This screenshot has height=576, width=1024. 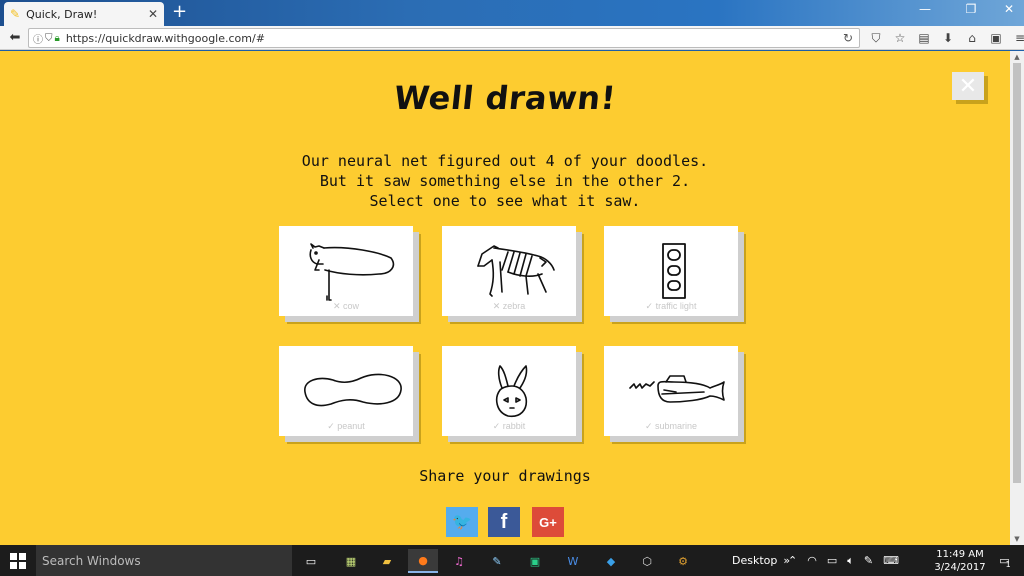 What do you see at coordinates (346, 271) in the screenshot?
I see `doodle-card-cow: ✕ cow` at bounding box center [346, 271].